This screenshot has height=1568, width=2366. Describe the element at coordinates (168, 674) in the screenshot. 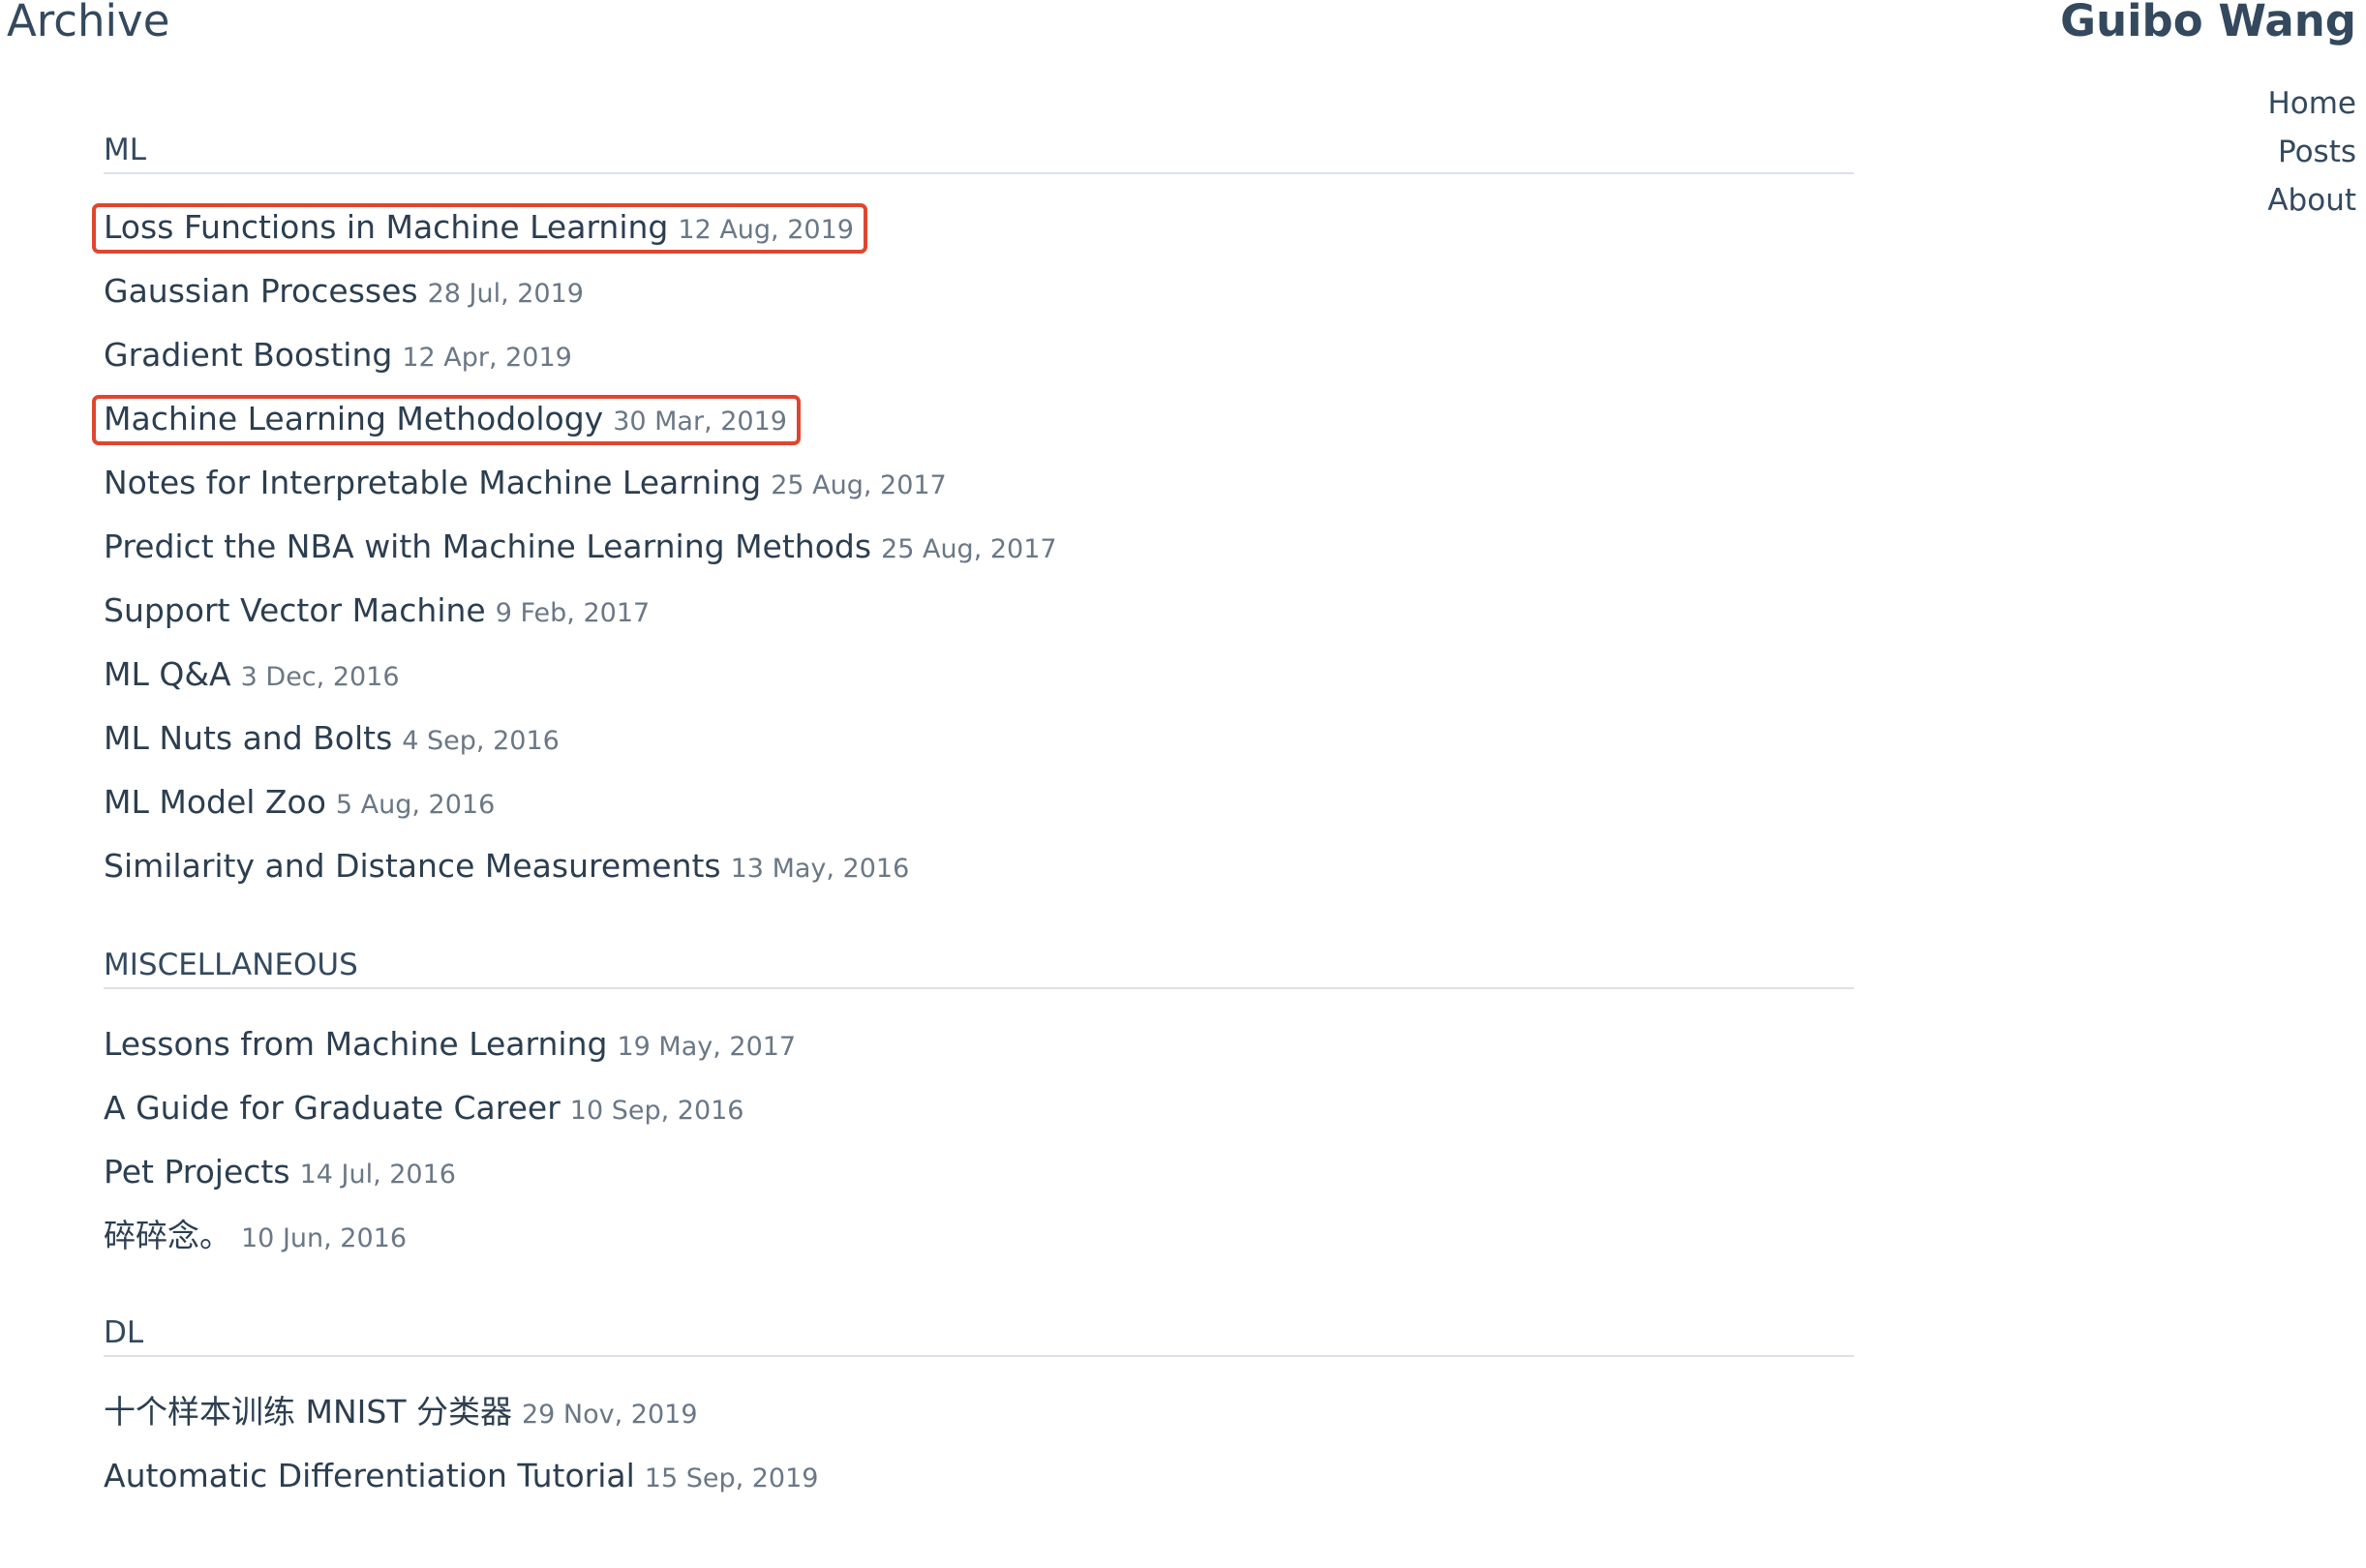

I see `post-link: ML Q&A` at that location.